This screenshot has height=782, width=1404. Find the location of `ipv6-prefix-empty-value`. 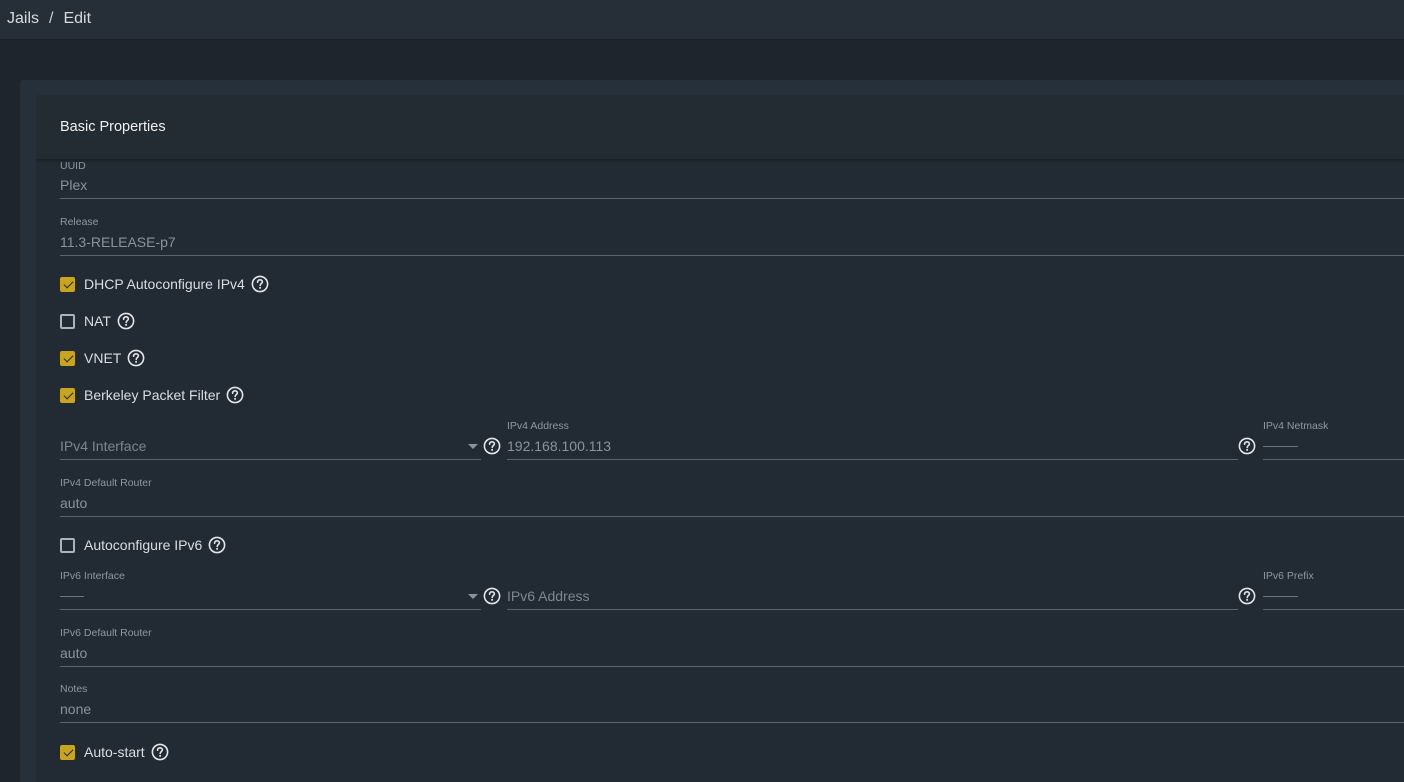

ipv6-prefix-empty-value is located at coordinates (1280, 596).